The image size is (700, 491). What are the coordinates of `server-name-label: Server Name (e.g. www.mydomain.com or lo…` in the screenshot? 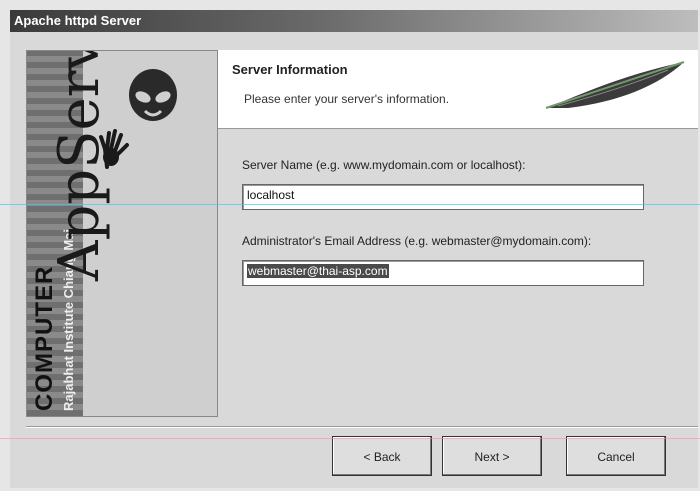 It's located at (384, 165).